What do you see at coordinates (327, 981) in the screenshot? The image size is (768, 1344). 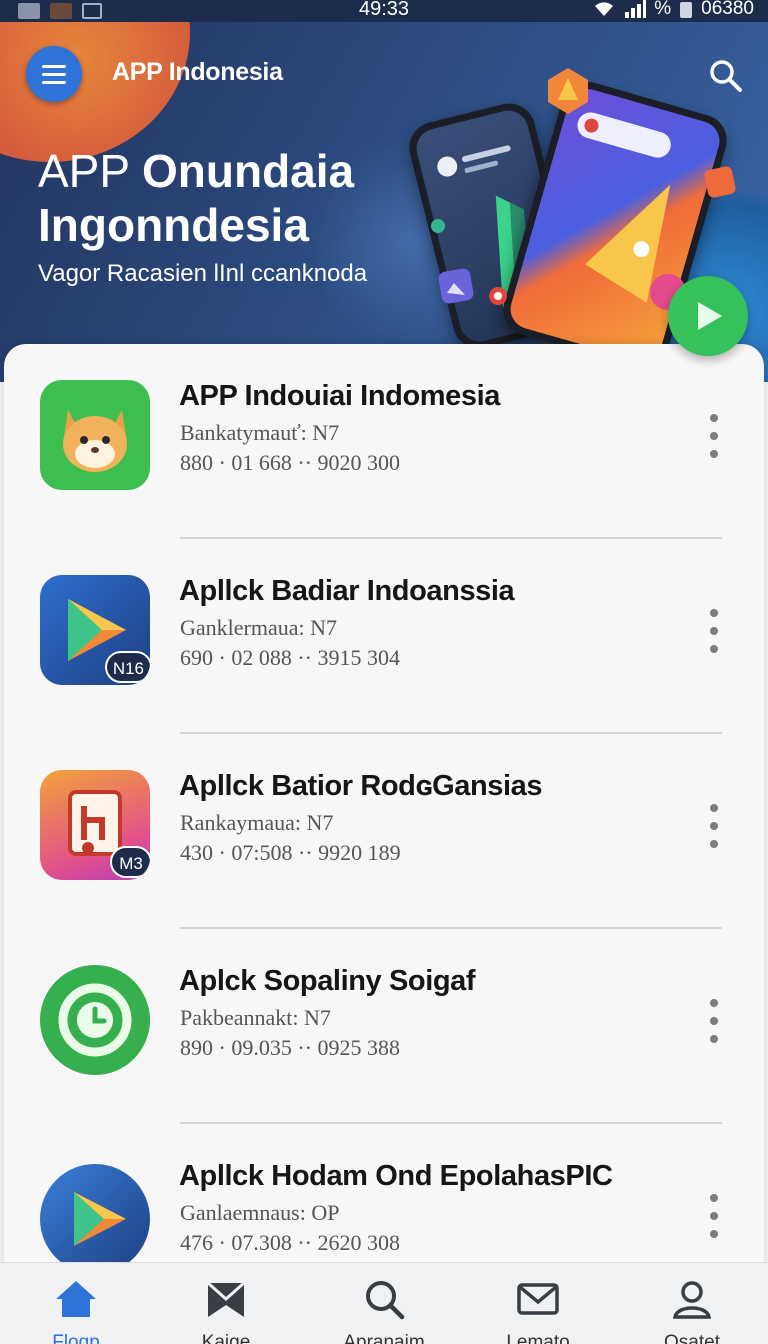 I see `app-title: Aplck Sopaliny Soigaf` at bounding box center [327, 981].